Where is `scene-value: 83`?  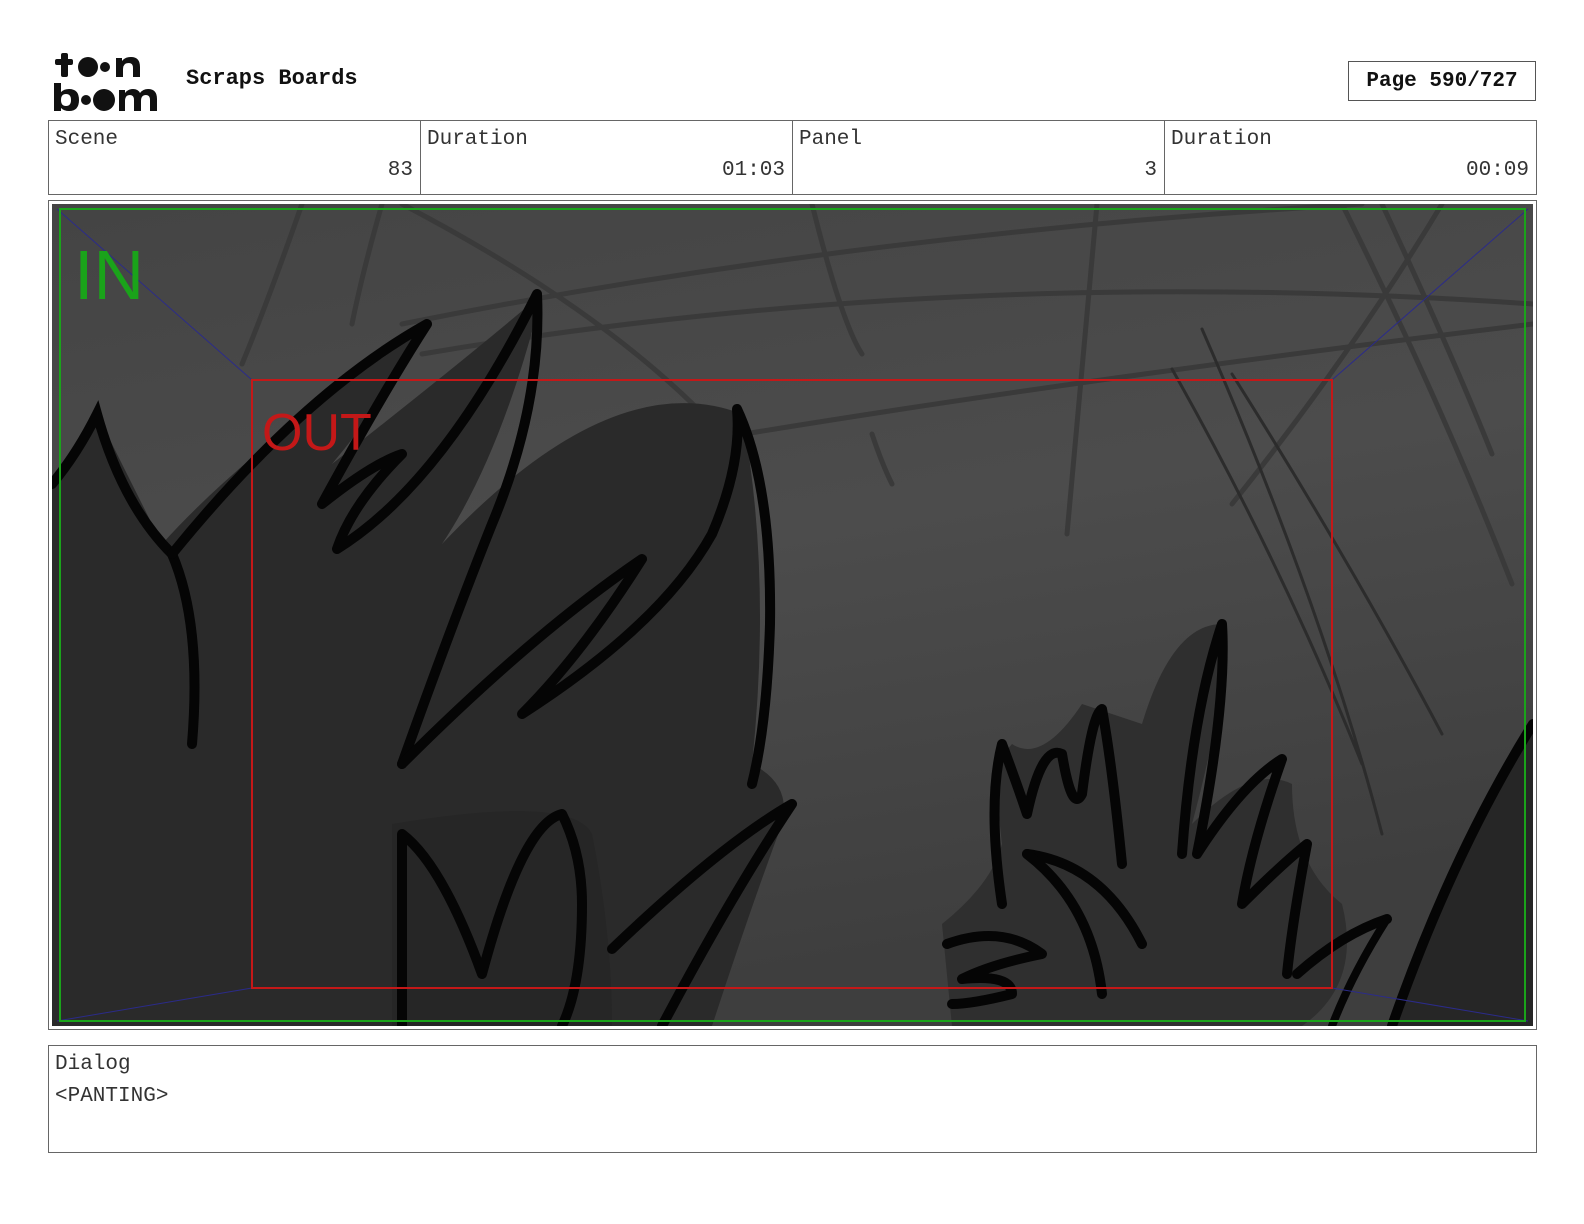
scene-value: 83 is located at coordinates (400, 170).